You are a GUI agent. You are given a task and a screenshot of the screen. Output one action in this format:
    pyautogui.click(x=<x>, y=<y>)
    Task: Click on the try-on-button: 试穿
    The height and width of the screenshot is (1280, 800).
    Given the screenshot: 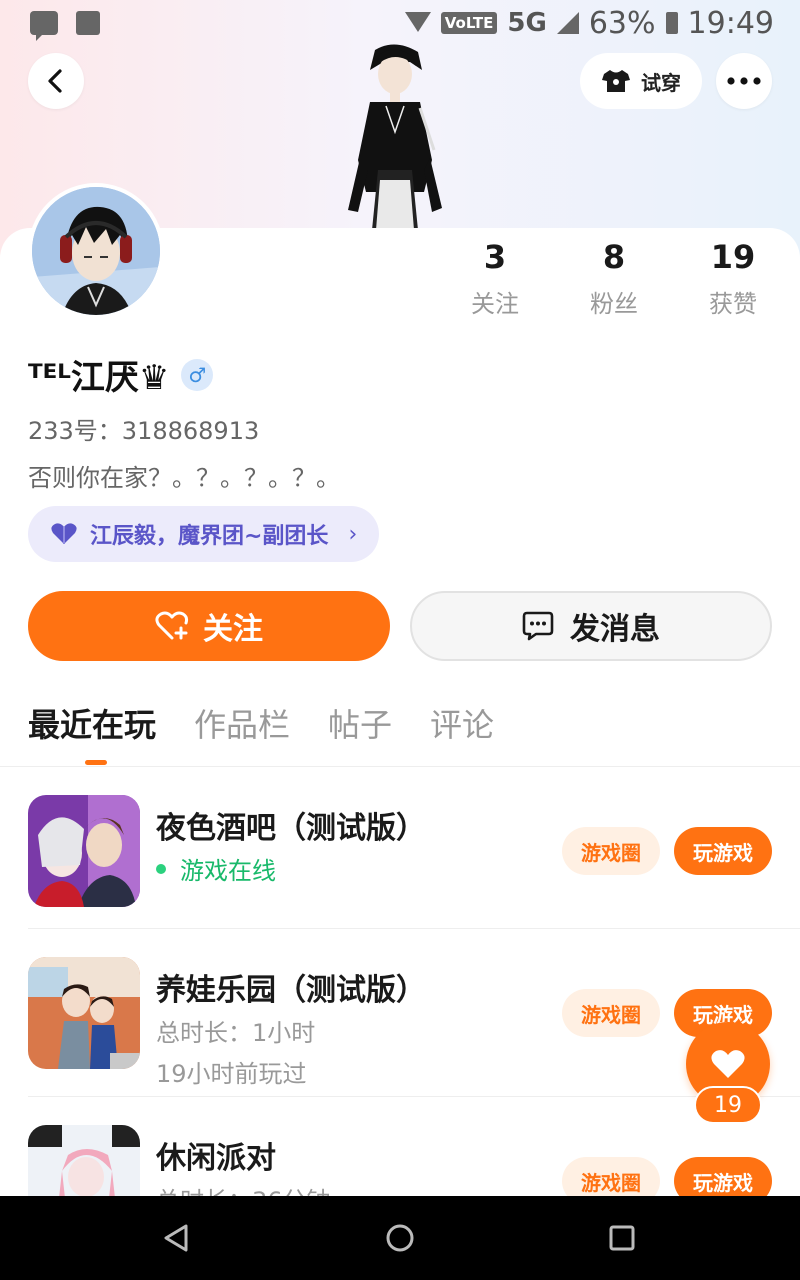 What is the action you would take?
    pyautogui.click(x=641, y=81)
    